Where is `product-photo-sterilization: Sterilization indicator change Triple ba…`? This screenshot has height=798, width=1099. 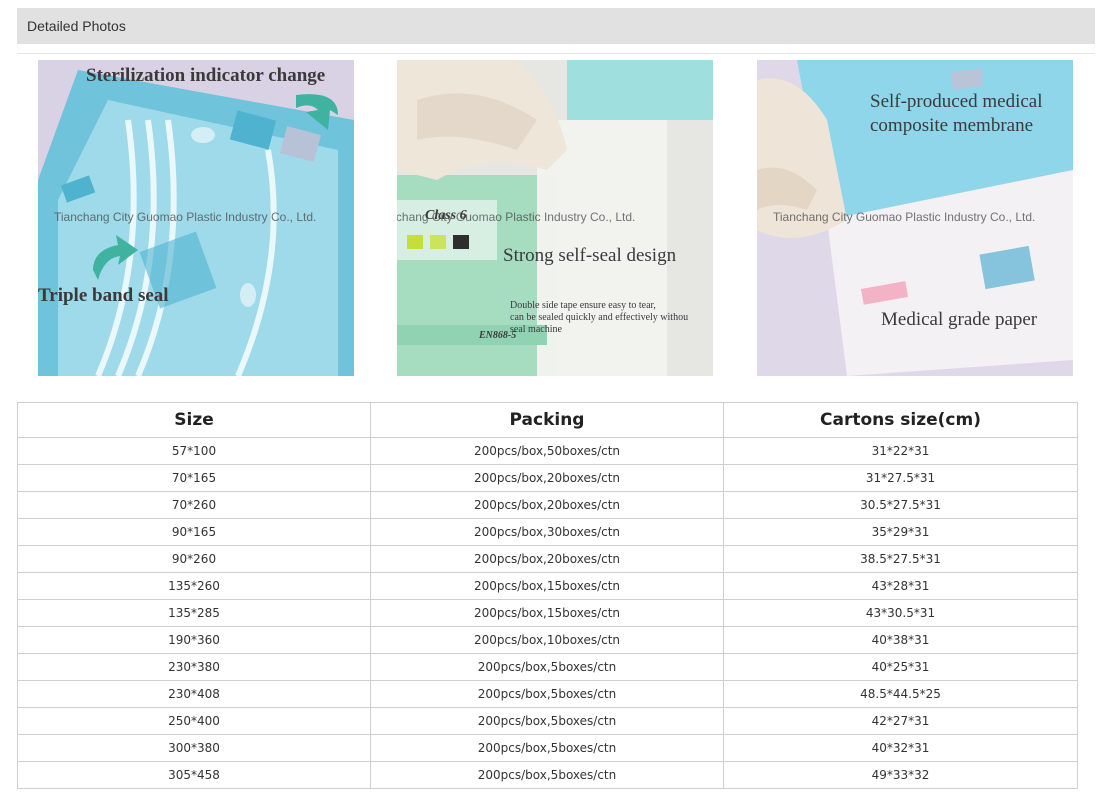
product-photo-sterilization: Sterilization indicator change Triple ba… is located at coordinates (196, 218).